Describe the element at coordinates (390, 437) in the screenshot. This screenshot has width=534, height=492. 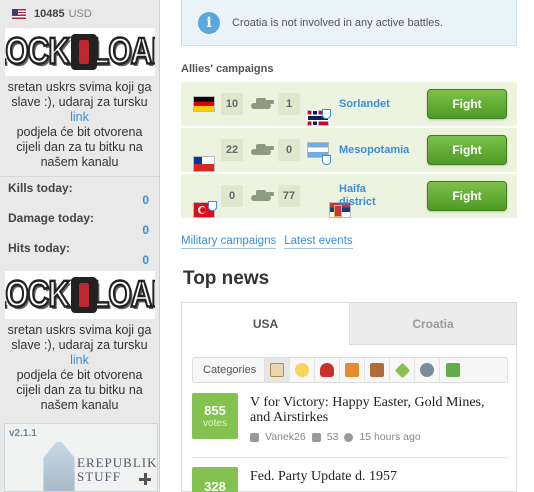
I see `article-time: 15 hours ago` at that location.